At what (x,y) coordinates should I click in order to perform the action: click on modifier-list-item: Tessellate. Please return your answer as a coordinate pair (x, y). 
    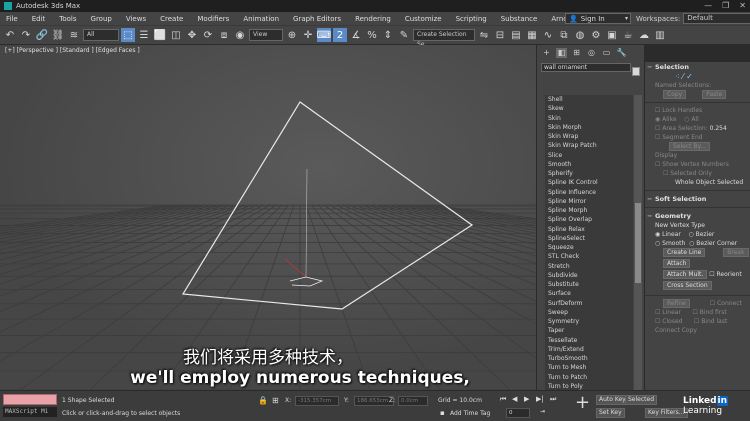
    Looking at the image, I should click on (589, 340).